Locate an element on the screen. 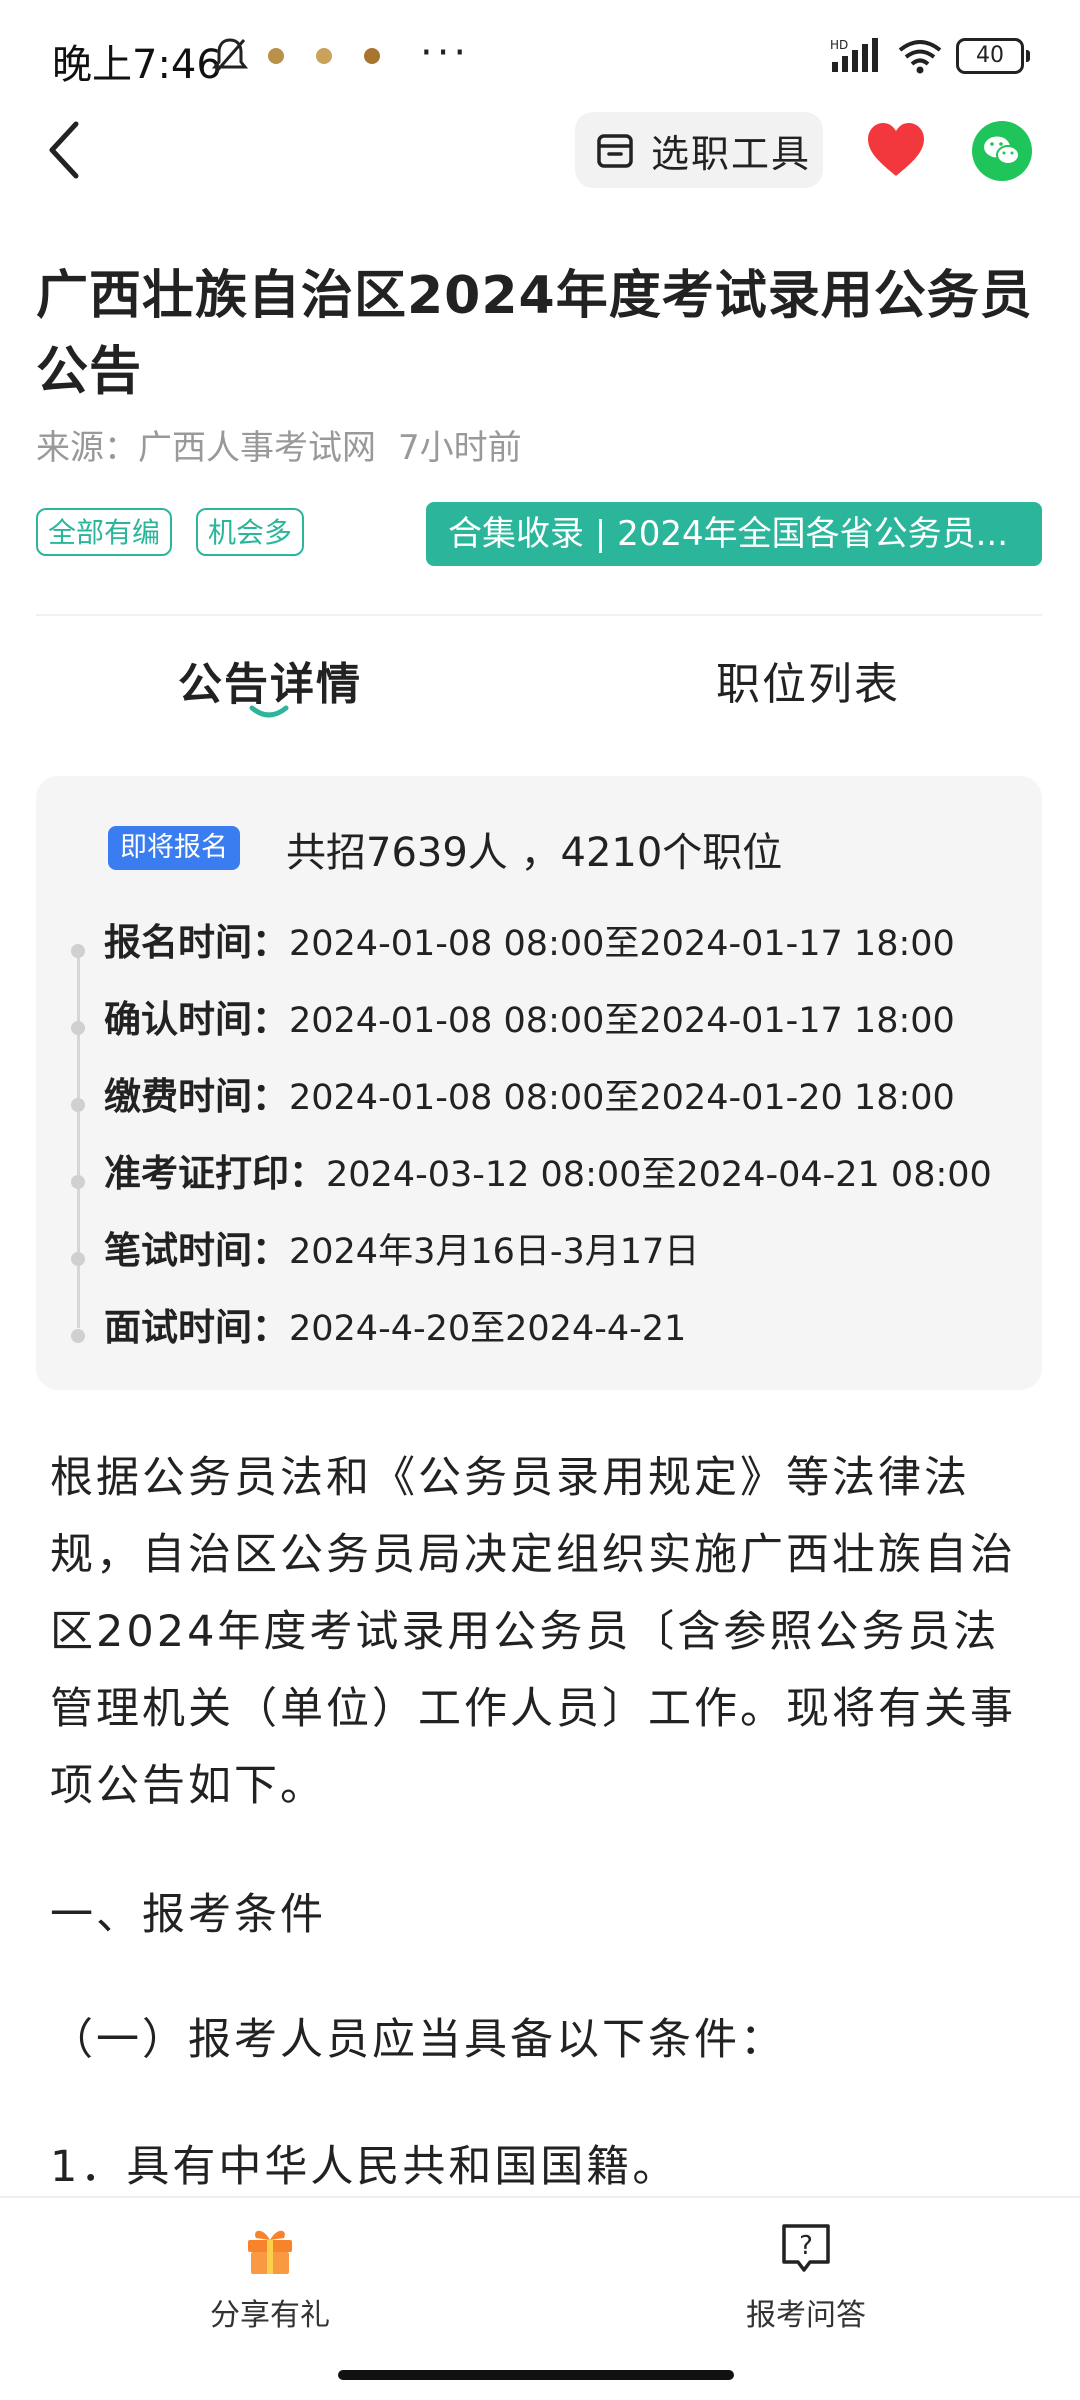 The height and width of the screenshot is (2400, 1080). mute-bell-icon is located at coordinates (230, 55).